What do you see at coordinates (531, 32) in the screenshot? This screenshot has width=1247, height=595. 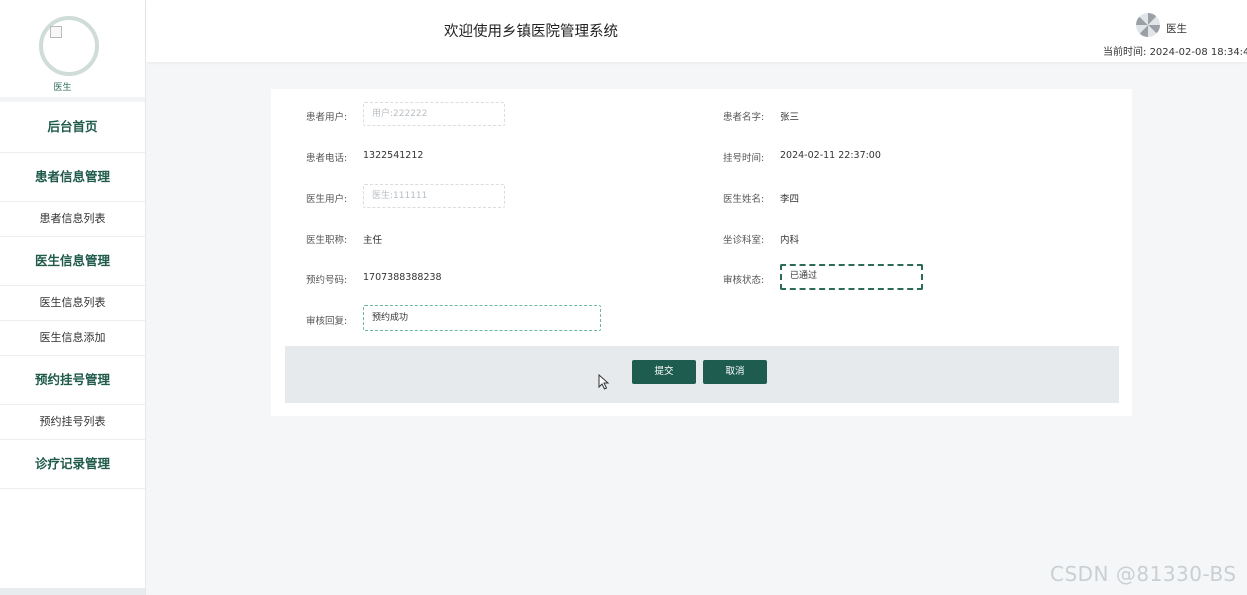 I see `page-title: 欢迎使用乡镇医院管理系统` at bounding box center [531, 32].